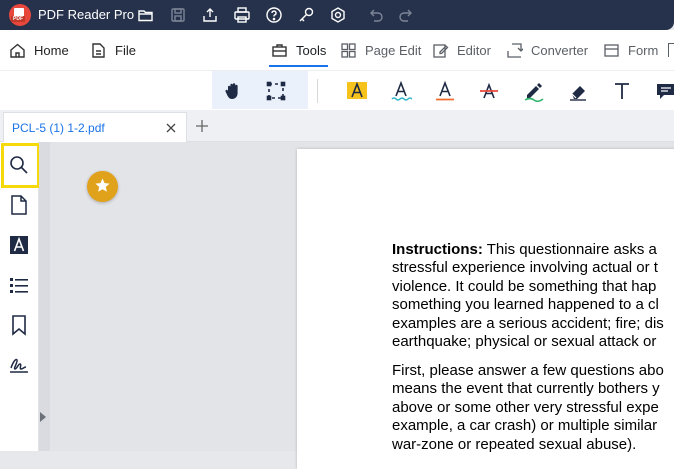 This screenshot has width=674, height=469. What do you see at coordinates (276, 91) in the screenshot?
I see `marquee-select-icon` at bounding box center [276, 91].